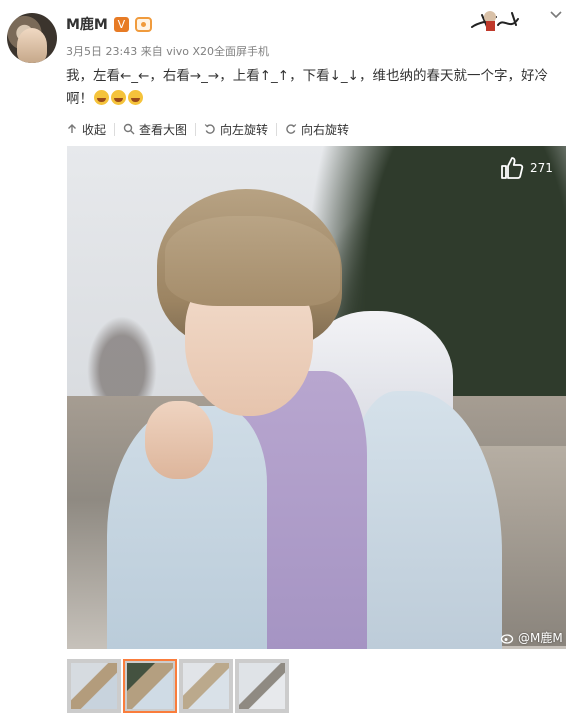 The image size is (576, 725). I want to click on rotate-right-label: 向右旋转, so click(325, 129).